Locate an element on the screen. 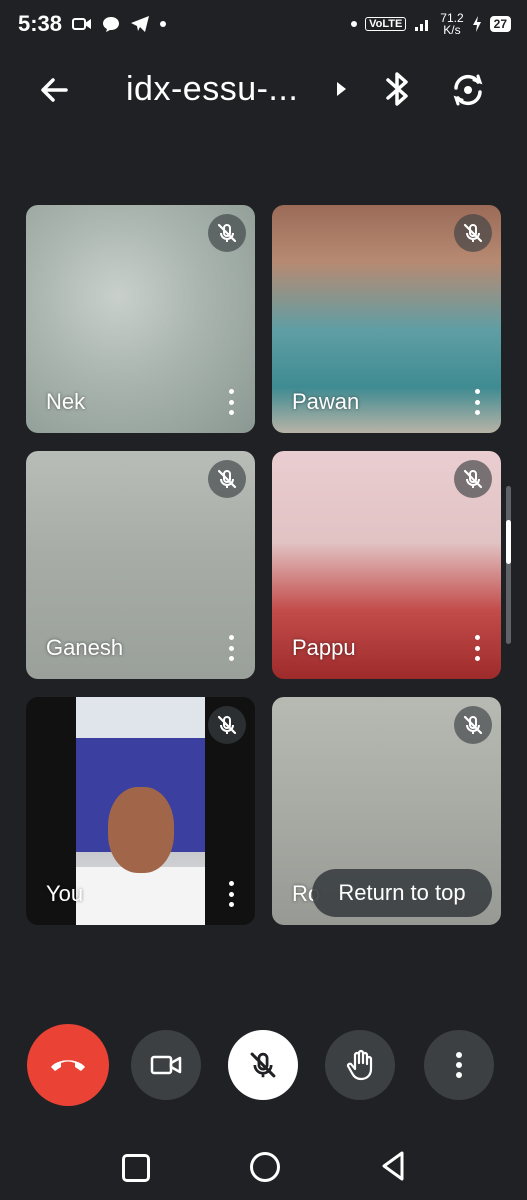  participant-tile-pappu: Pappu is located at coordinates (386, 565).